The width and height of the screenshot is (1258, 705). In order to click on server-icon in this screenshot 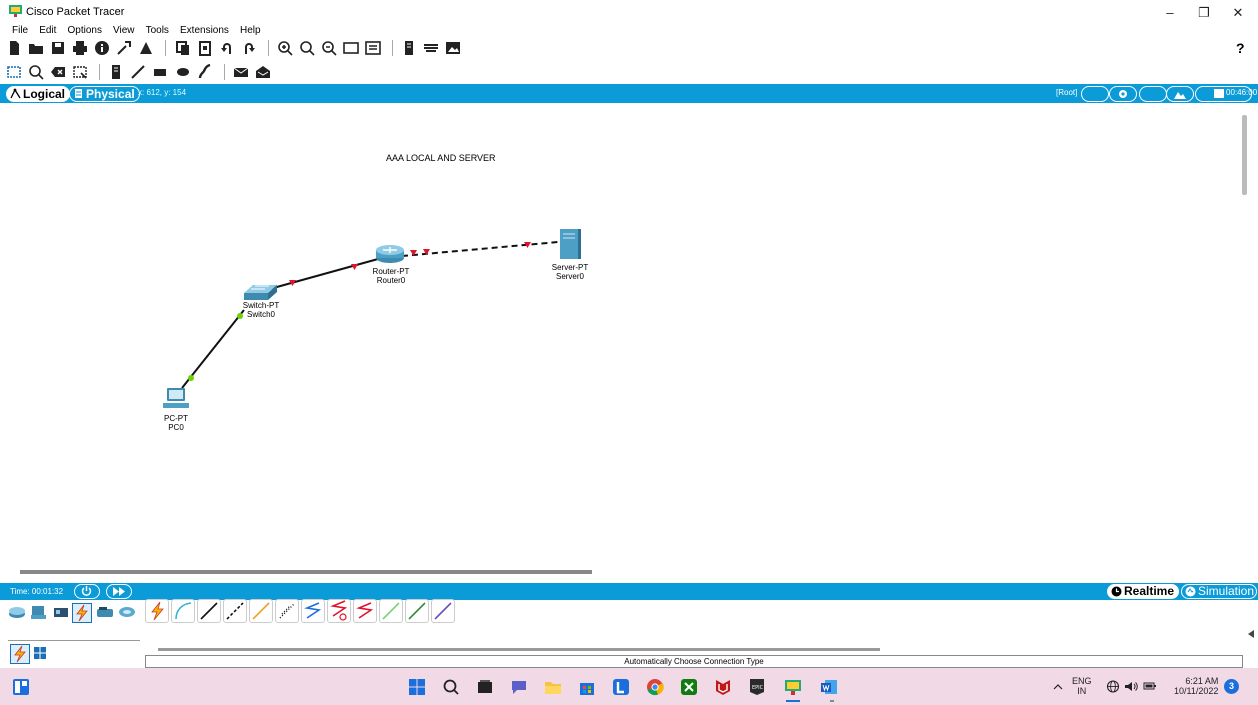, I will do `click(570, 244)`.